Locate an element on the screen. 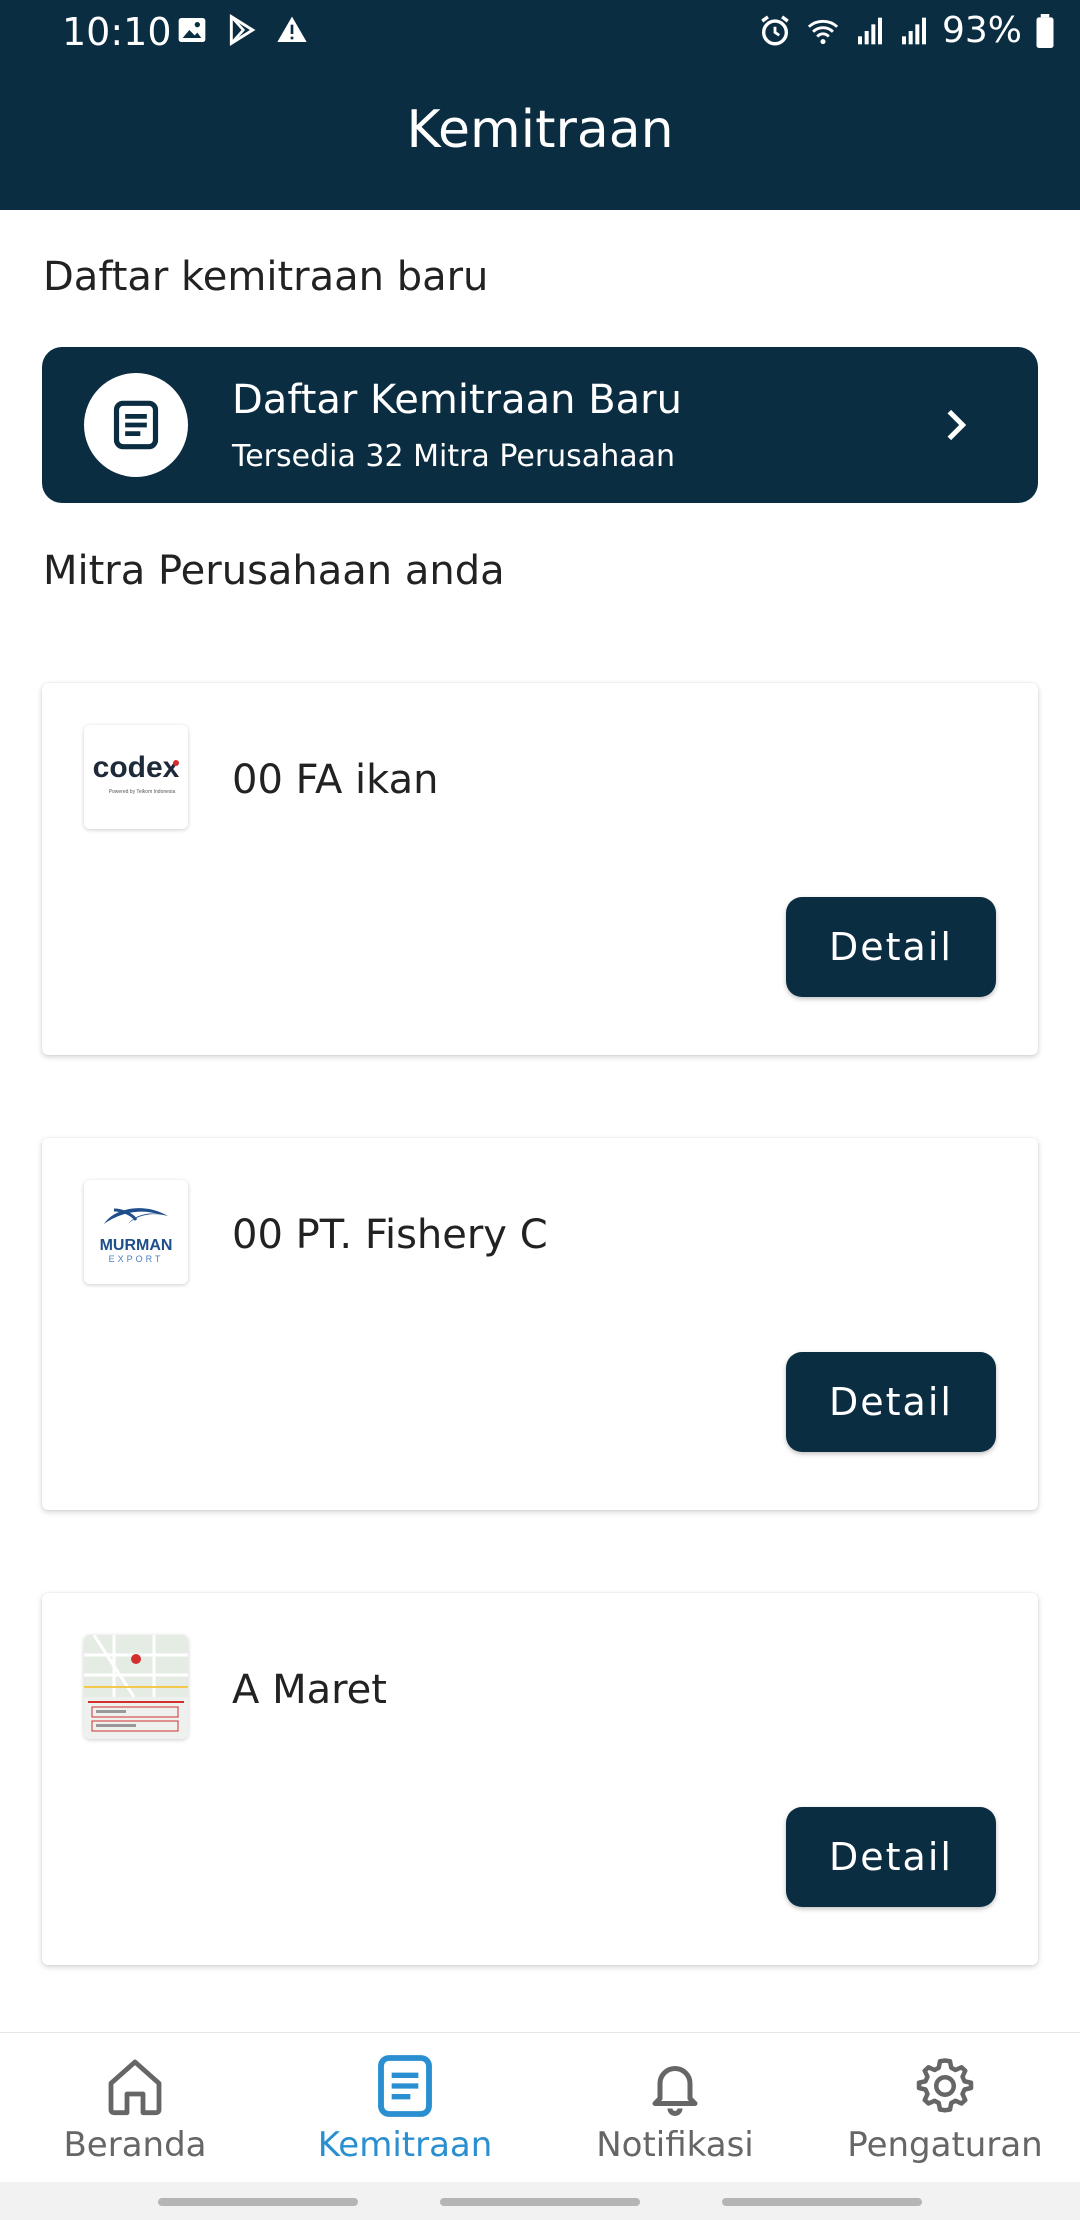 Image resolution: width=1080 pixels, height=2220 pixels. murman-logo: MURMAN EXPORT is located at coordinates (136, 1236).